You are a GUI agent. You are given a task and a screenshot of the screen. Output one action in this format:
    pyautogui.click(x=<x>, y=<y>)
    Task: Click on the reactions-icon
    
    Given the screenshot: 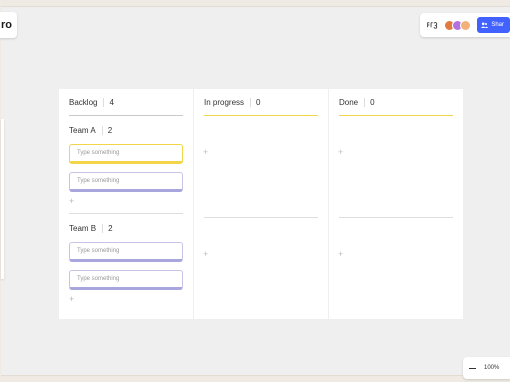 What is the action you would take?
    pyautogui.click(x=432, y=25)
    